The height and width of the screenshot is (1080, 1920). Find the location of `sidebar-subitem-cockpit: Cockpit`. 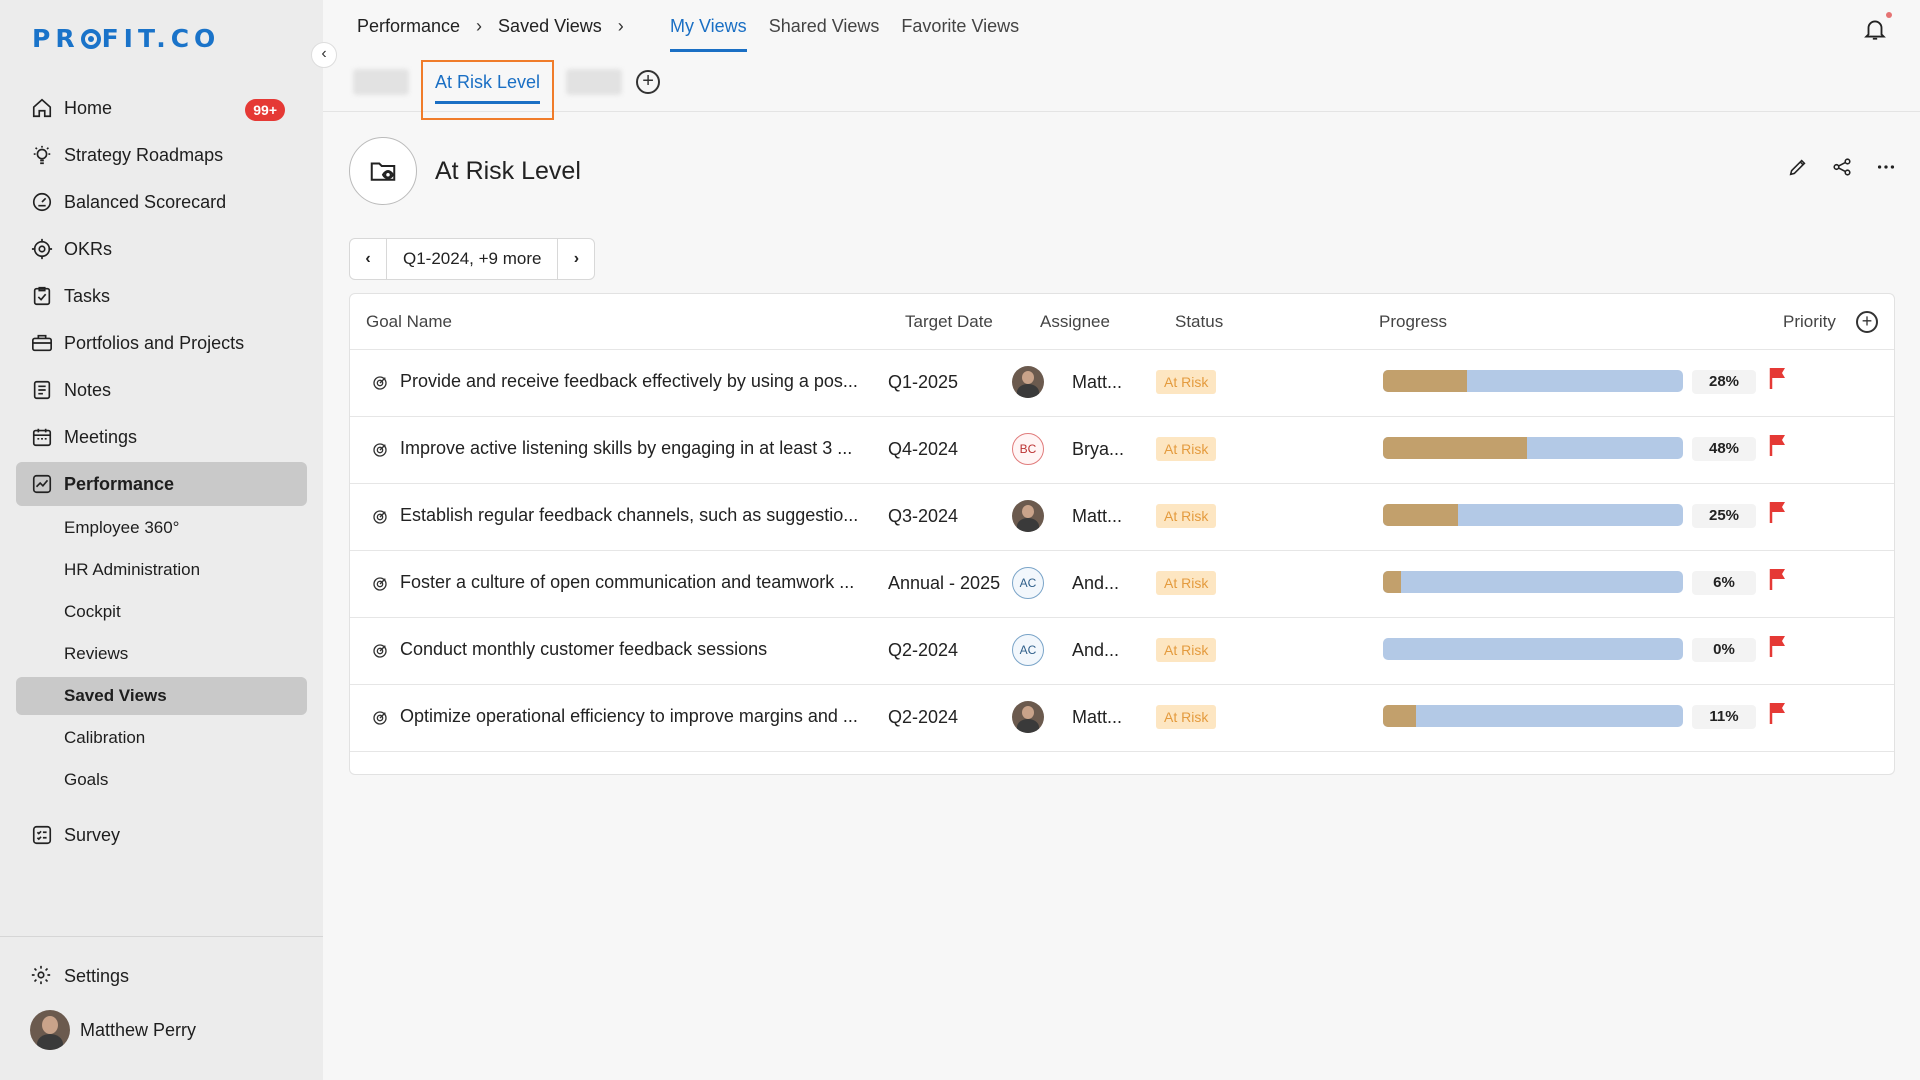

sidebar-subitem-cockpit: Cockpit is located at coordinates (161, 612).